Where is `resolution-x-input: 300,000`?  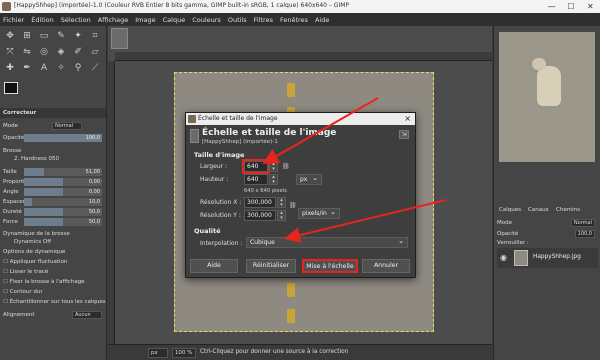 resolution-x-input: 300,000 is located at coordinates (260, 202).